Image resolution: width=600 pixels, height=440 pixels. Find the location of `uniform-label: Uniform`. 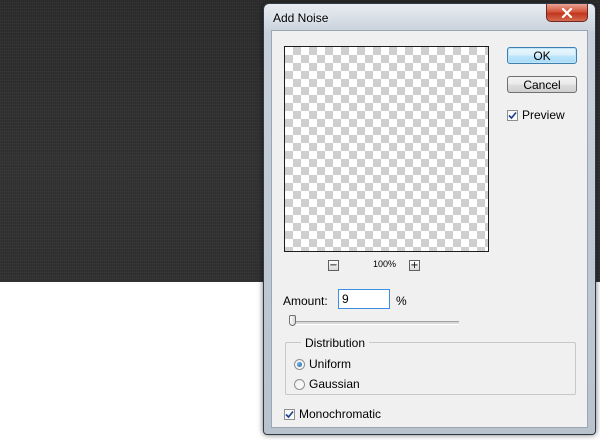

uniform-label: Uniform is located at coordinates (330, 364).